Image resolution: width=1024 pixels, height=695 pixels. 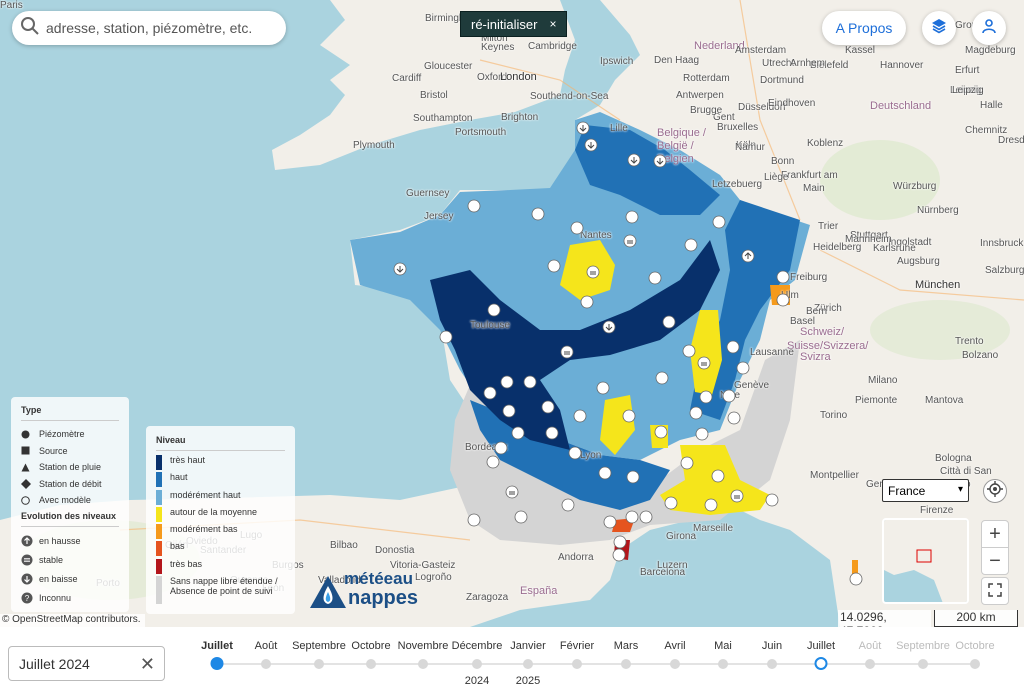 I want to click on timeline-month-label: Mai, so click(x=723, y=646).